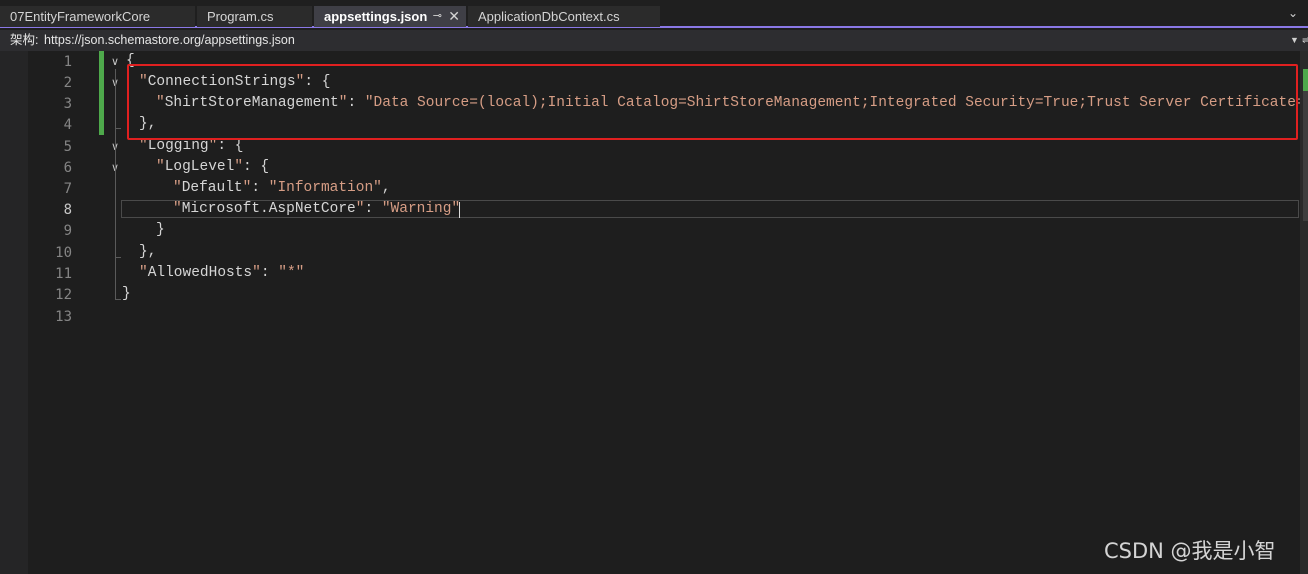  What do you see at coordinates (63, 317) in the screenshot?
I see `line-number: 13` at bounding box center [63, 317].